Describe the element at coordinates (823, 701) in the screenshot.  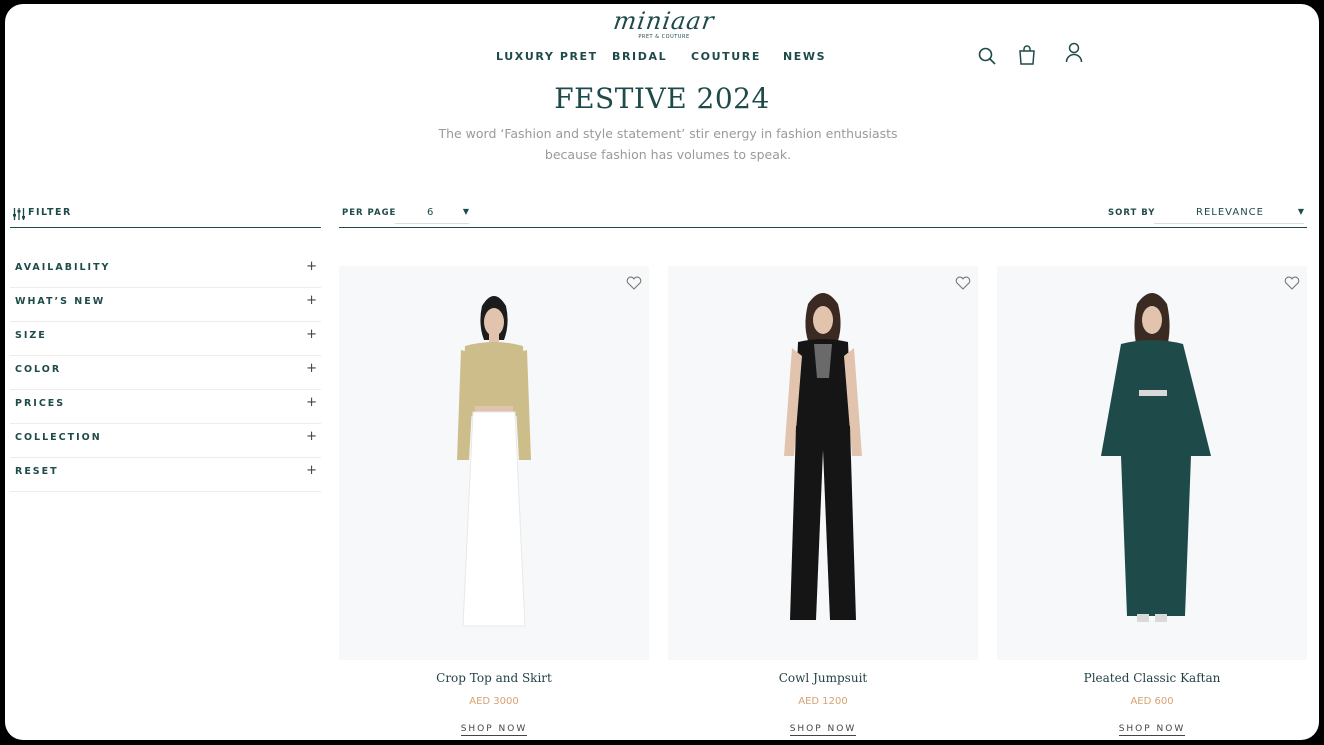
I see `product-price: AED 1200` at that location.